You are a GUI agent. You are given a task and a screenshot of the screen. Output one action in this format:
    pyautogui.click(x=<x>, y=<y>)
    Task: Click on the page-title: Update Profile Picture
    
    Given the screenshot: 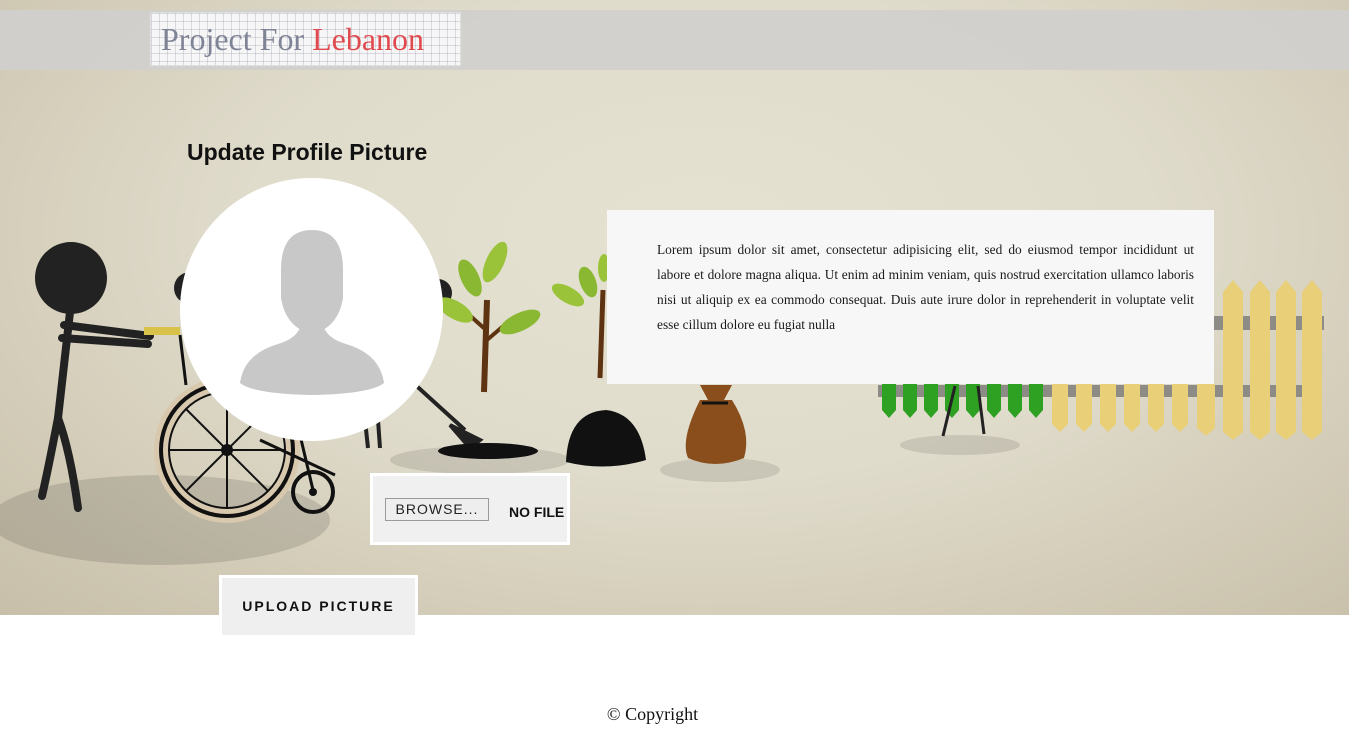 What is the action you would take?
    pyautogui.click(x=307, y=152)
    